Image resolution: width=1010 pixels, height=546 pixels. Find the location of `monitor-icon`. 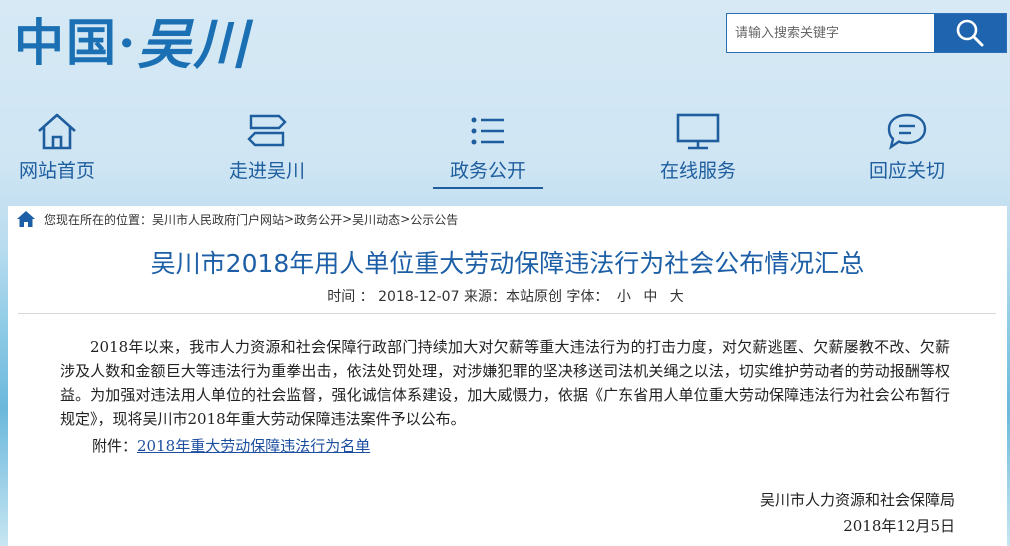

monitor-icon is located at coordinates (698, 131).